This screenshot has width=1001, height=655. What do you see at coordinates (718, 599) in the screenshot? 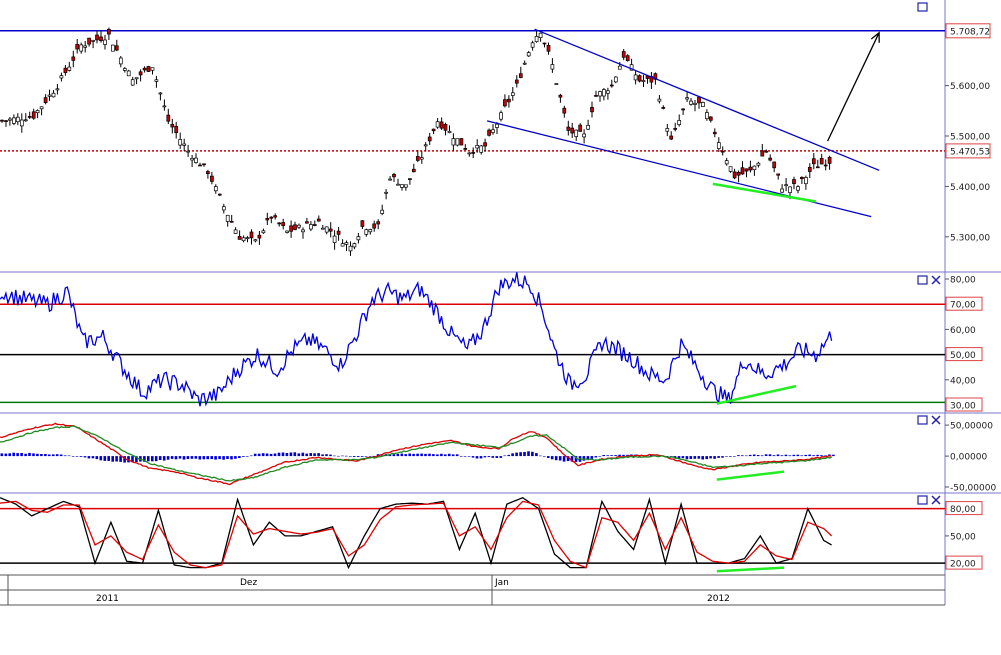
I see `year-label-2012: 2012` at bounding box center [718, 599].